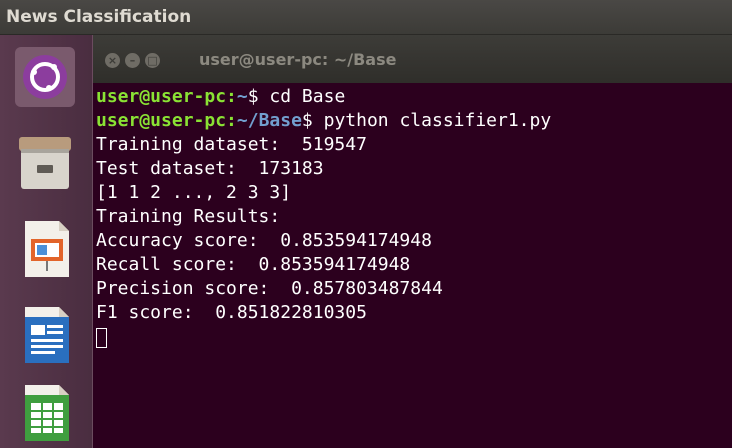 The width and height of the screenshot is (732, 448). What do you see at coordinates (298, 59) in the screenshot?
I see `terminal-window-title: user@user-pc: ~/Base` at bounding box center [298, 59].